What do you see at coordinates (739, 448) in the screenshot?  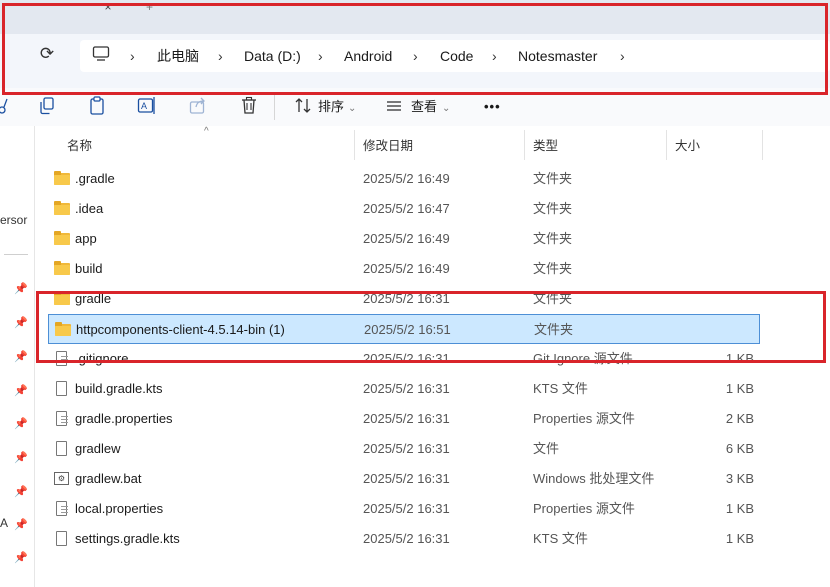 I see `file-size: 6 KB` at bounding box center [739, 448].